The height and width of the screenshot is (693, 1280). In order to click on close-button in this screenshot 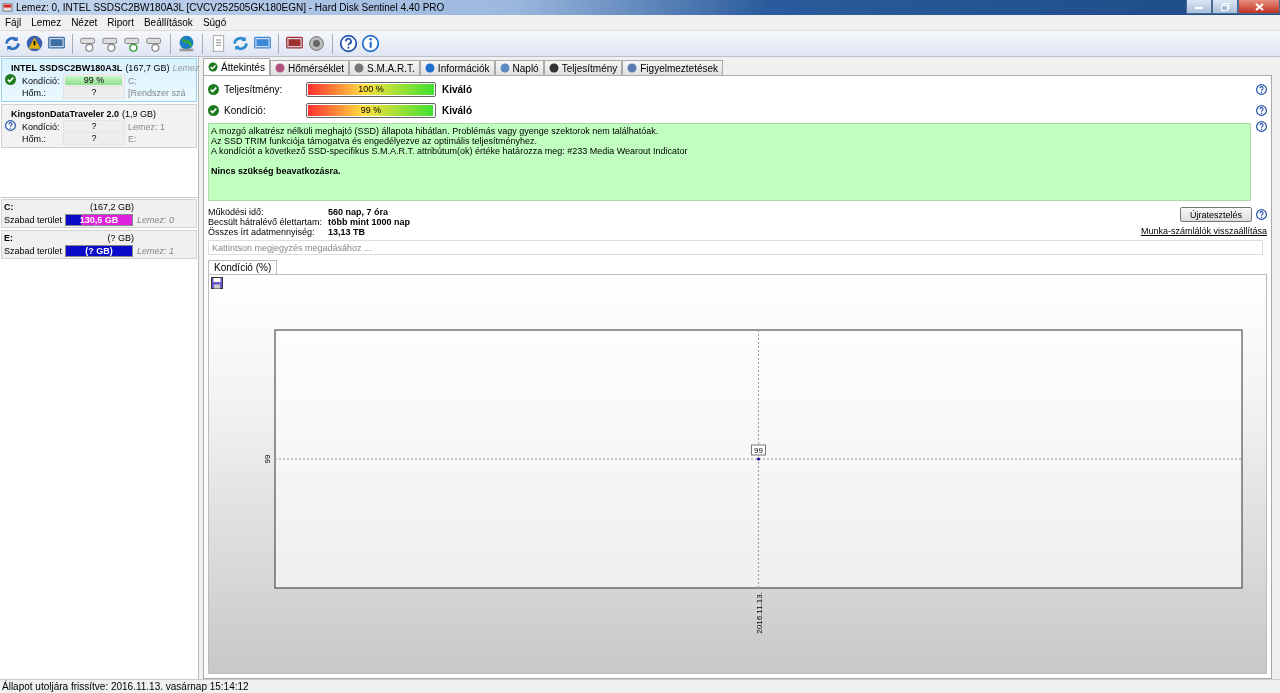, I will do `click(1259, 7)`.